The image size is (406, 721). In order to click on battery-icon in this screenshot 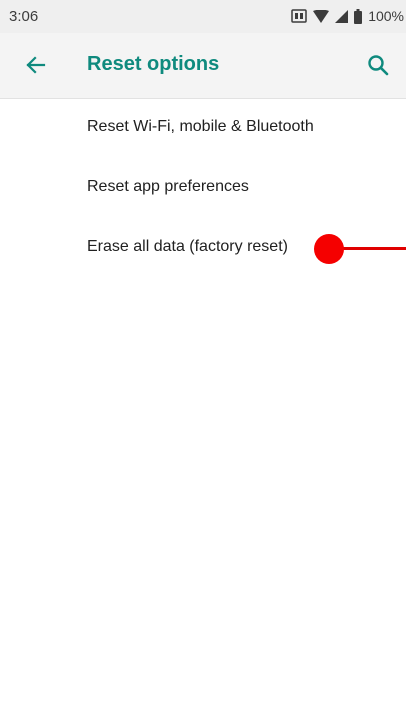, I will do `click(358, 16)`.